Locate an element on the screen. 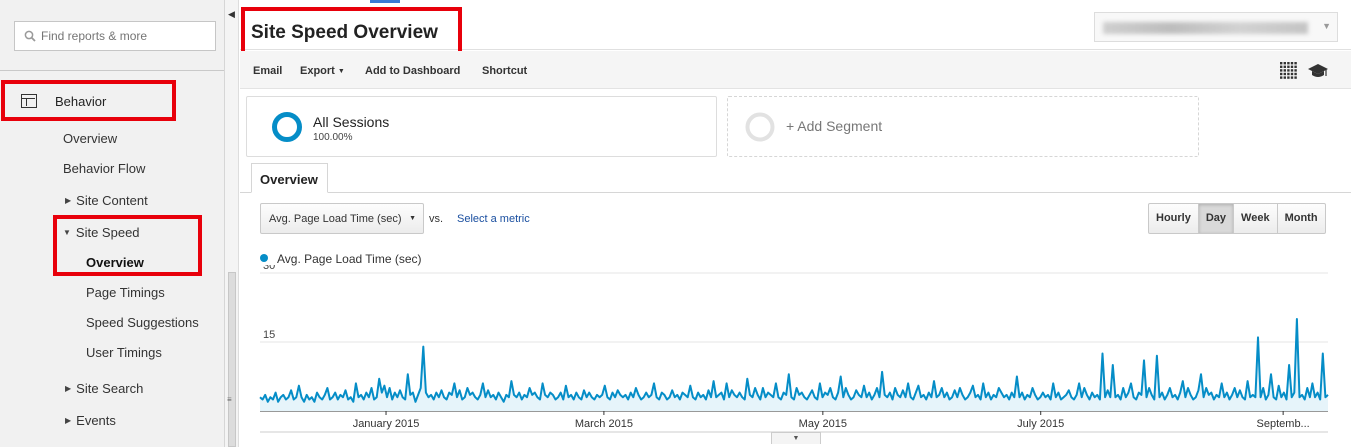 This screenshot has width=1351, height=447. page-title: Site Speed Overview is located at coordinates (344, 32).